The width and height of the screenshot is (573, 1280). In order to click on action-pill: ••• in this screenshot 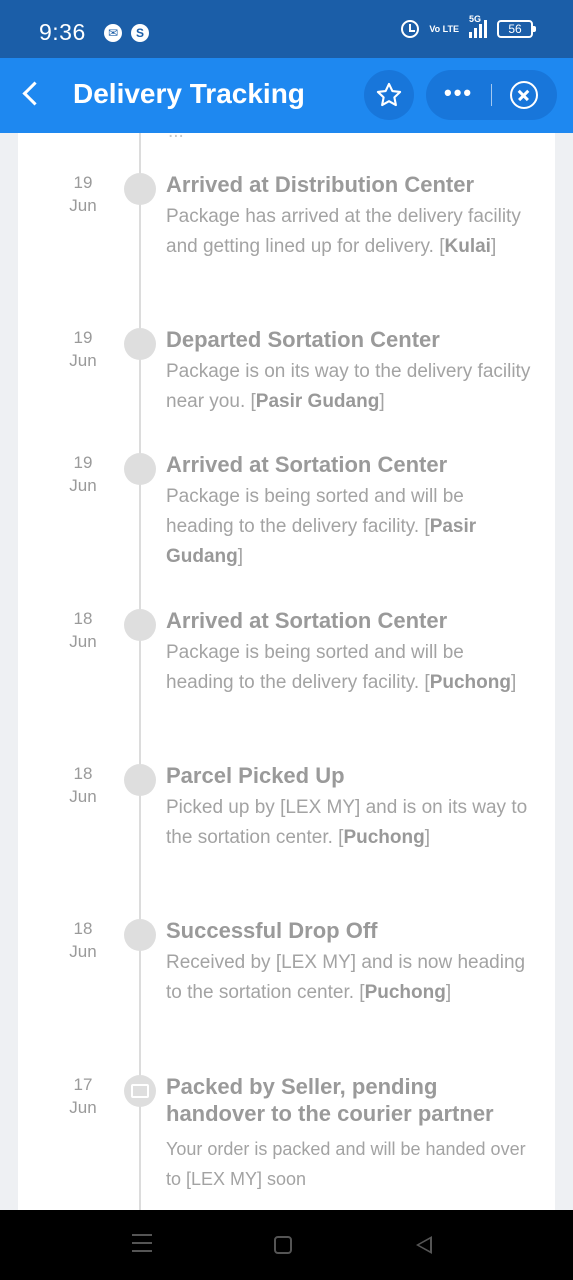, I will do `click(491, 95)`.